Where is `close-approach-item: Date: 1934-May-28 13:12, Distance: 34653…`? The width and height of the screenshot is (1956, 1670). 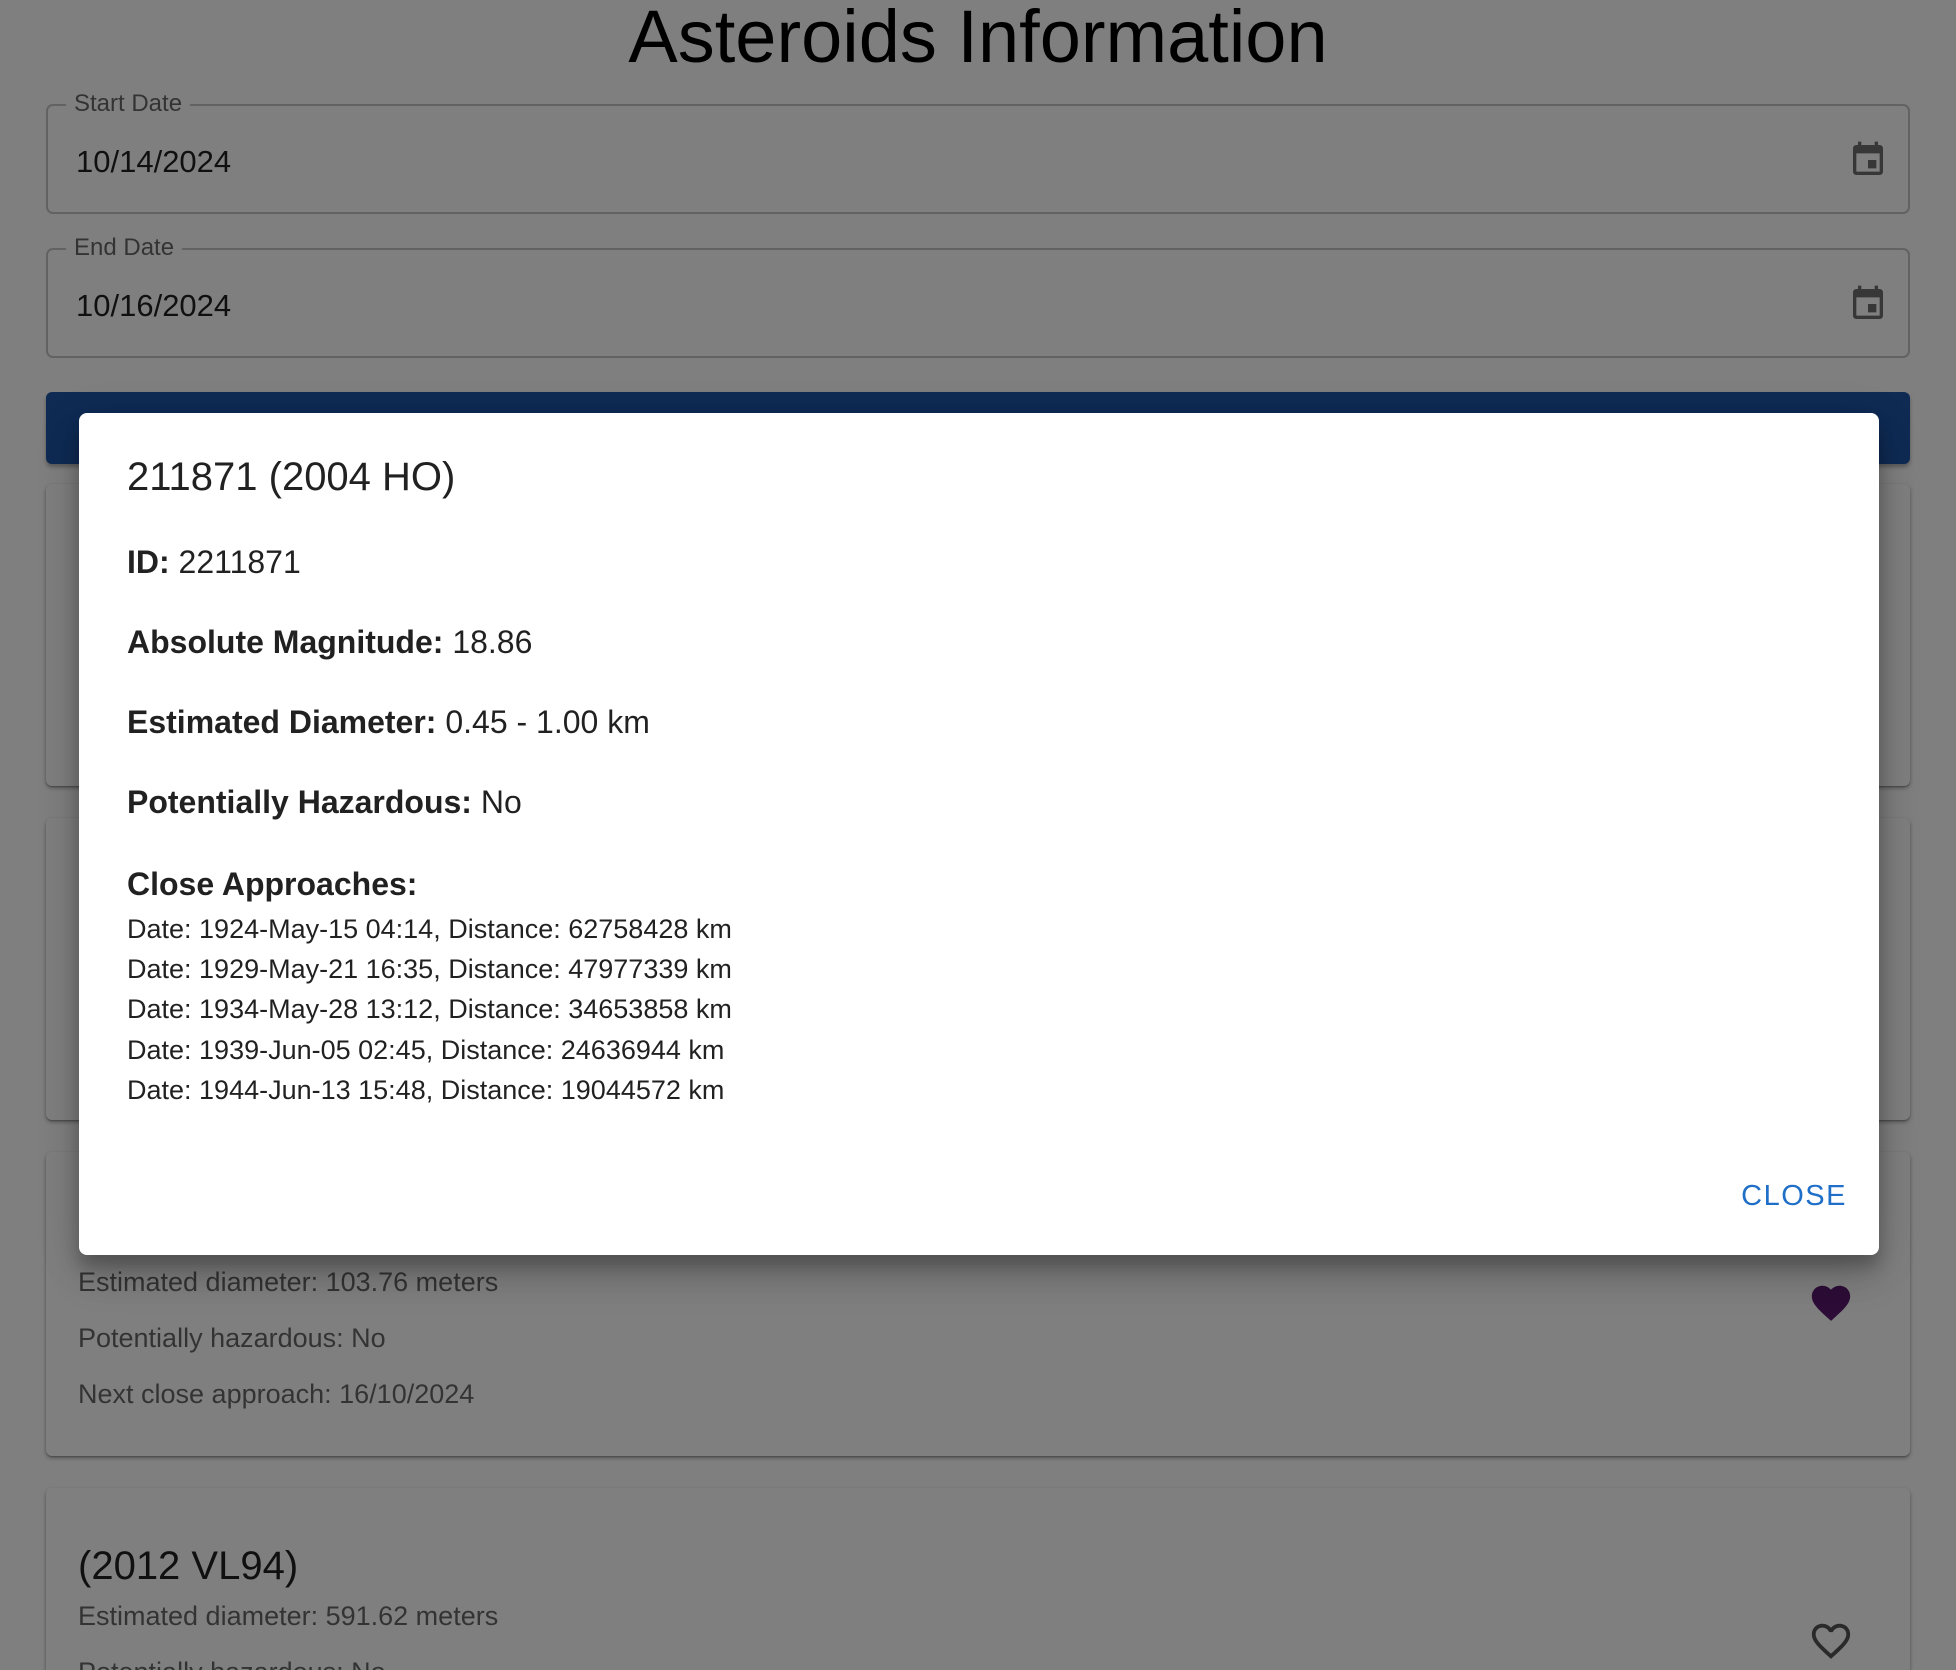
close-approach-item: Date: 1934-May-28 13:12, Distance: 34653… is located at coordinates (429, 1009).